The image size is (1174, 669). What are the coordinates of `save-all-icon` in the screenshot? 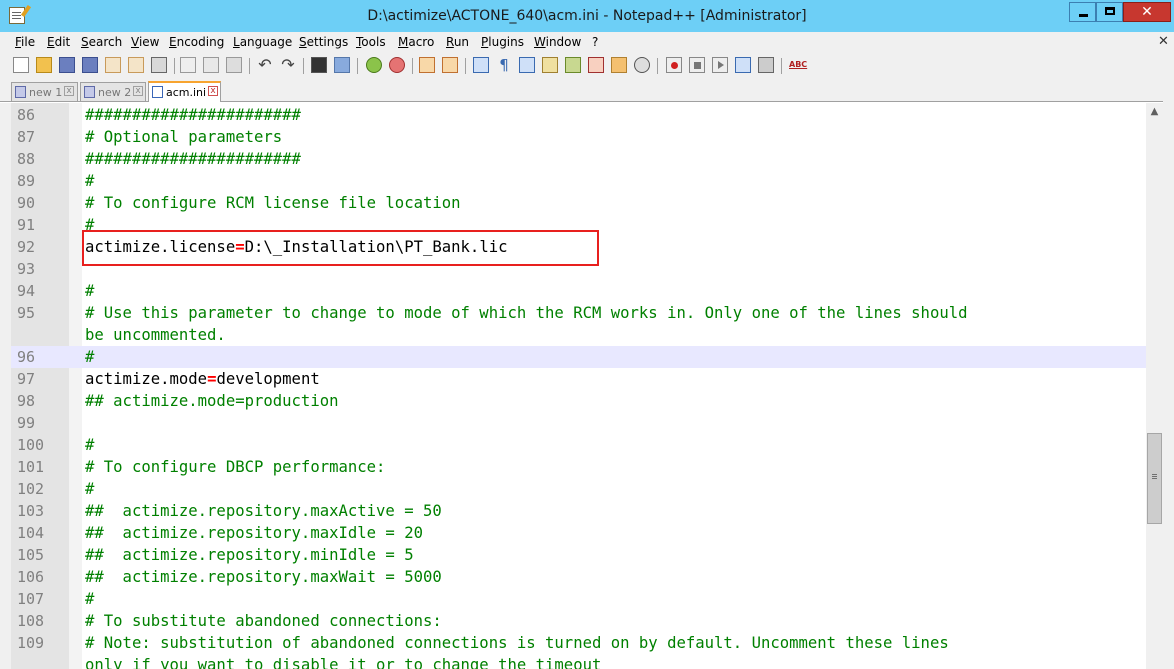 It's located at (90, 65).